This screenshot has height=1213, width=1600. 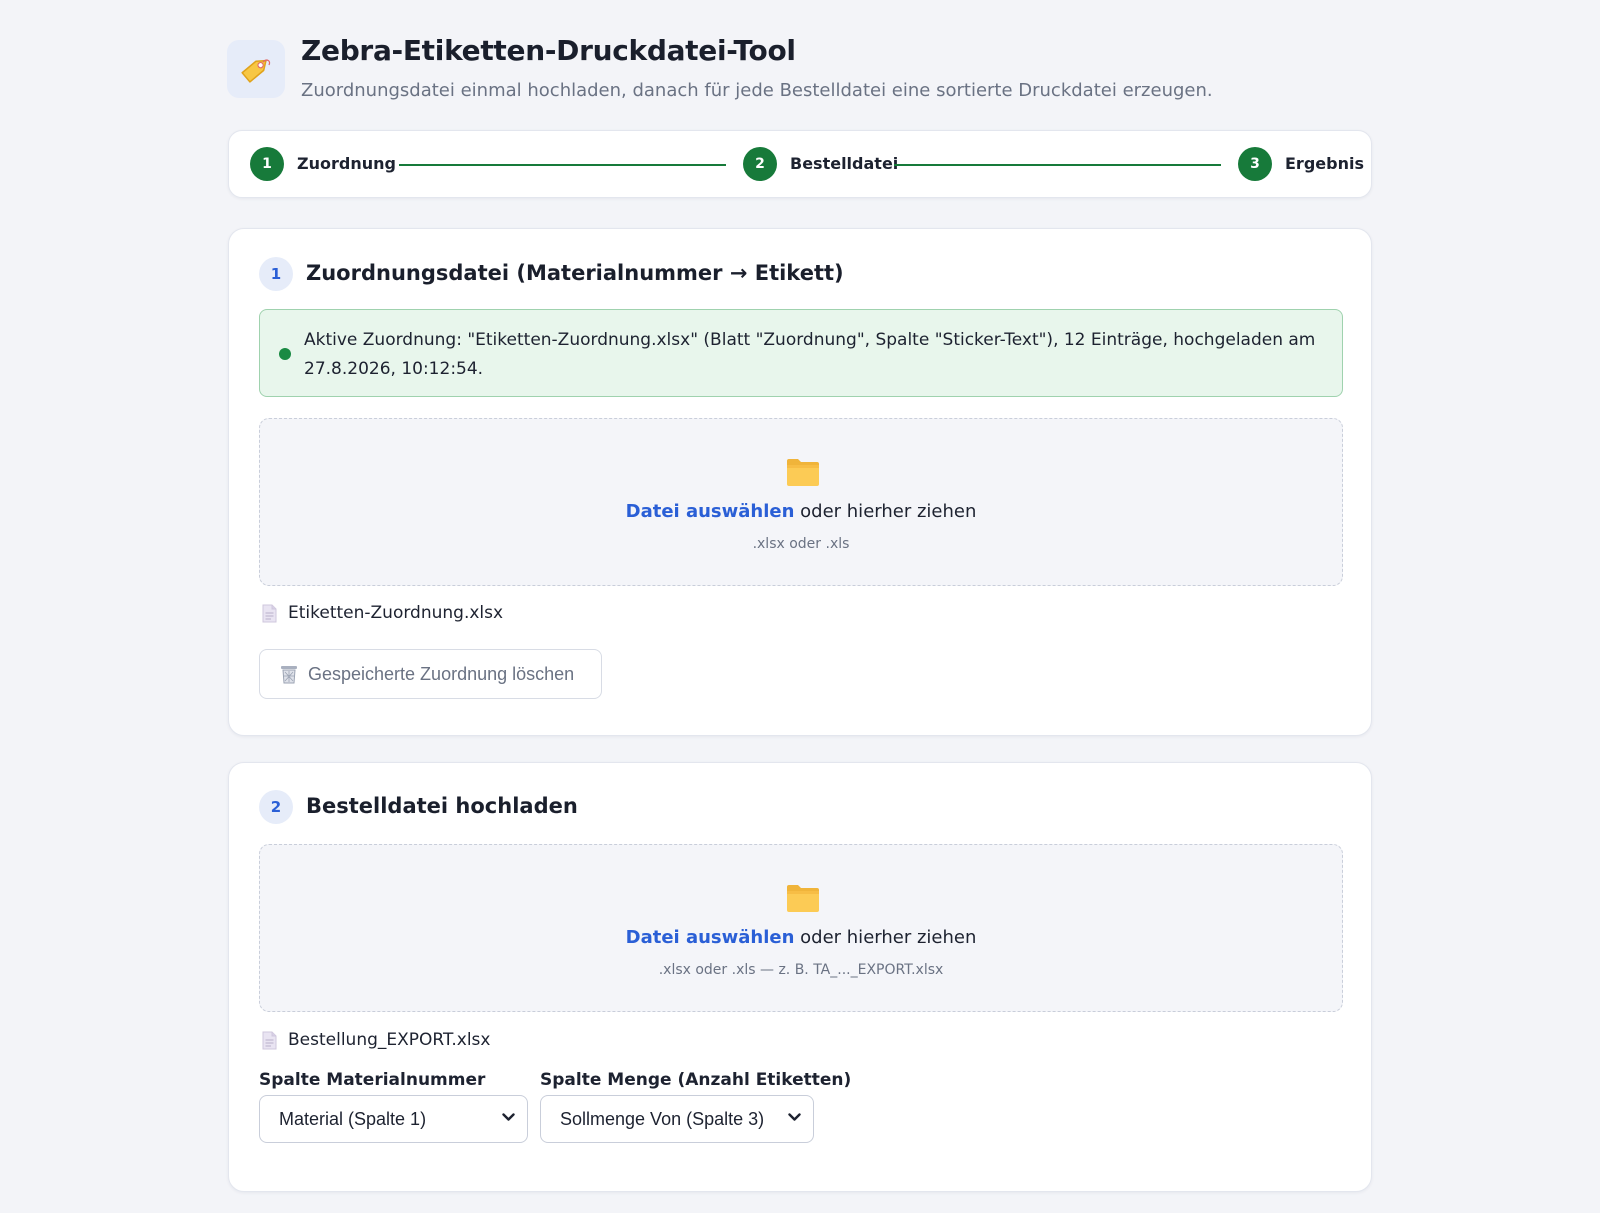 I want to click on delete-mapping-button: Gespeicherte Zuordnung löschen, so click(x=430, y=674).